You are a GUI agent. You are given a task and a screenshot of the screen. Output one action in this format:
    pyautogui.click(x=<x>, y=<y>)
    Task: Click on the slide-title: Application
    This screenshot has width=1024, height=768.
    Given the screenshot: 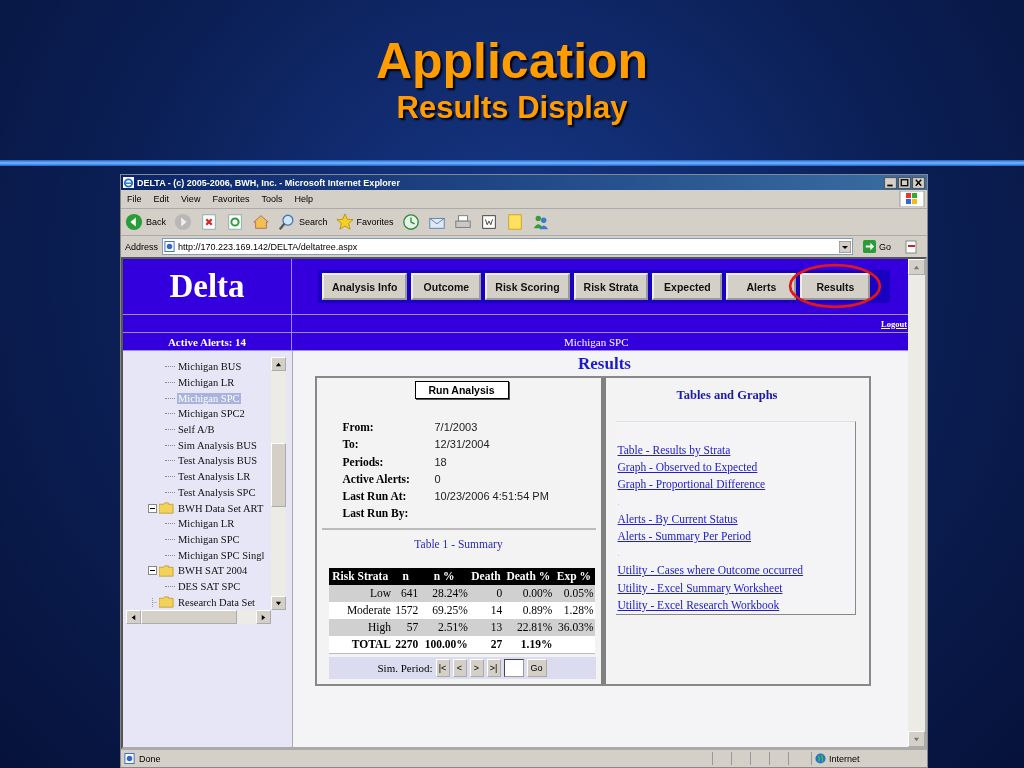 What is the action you would take?
    pyautogui.click(x=512, y=61)
    